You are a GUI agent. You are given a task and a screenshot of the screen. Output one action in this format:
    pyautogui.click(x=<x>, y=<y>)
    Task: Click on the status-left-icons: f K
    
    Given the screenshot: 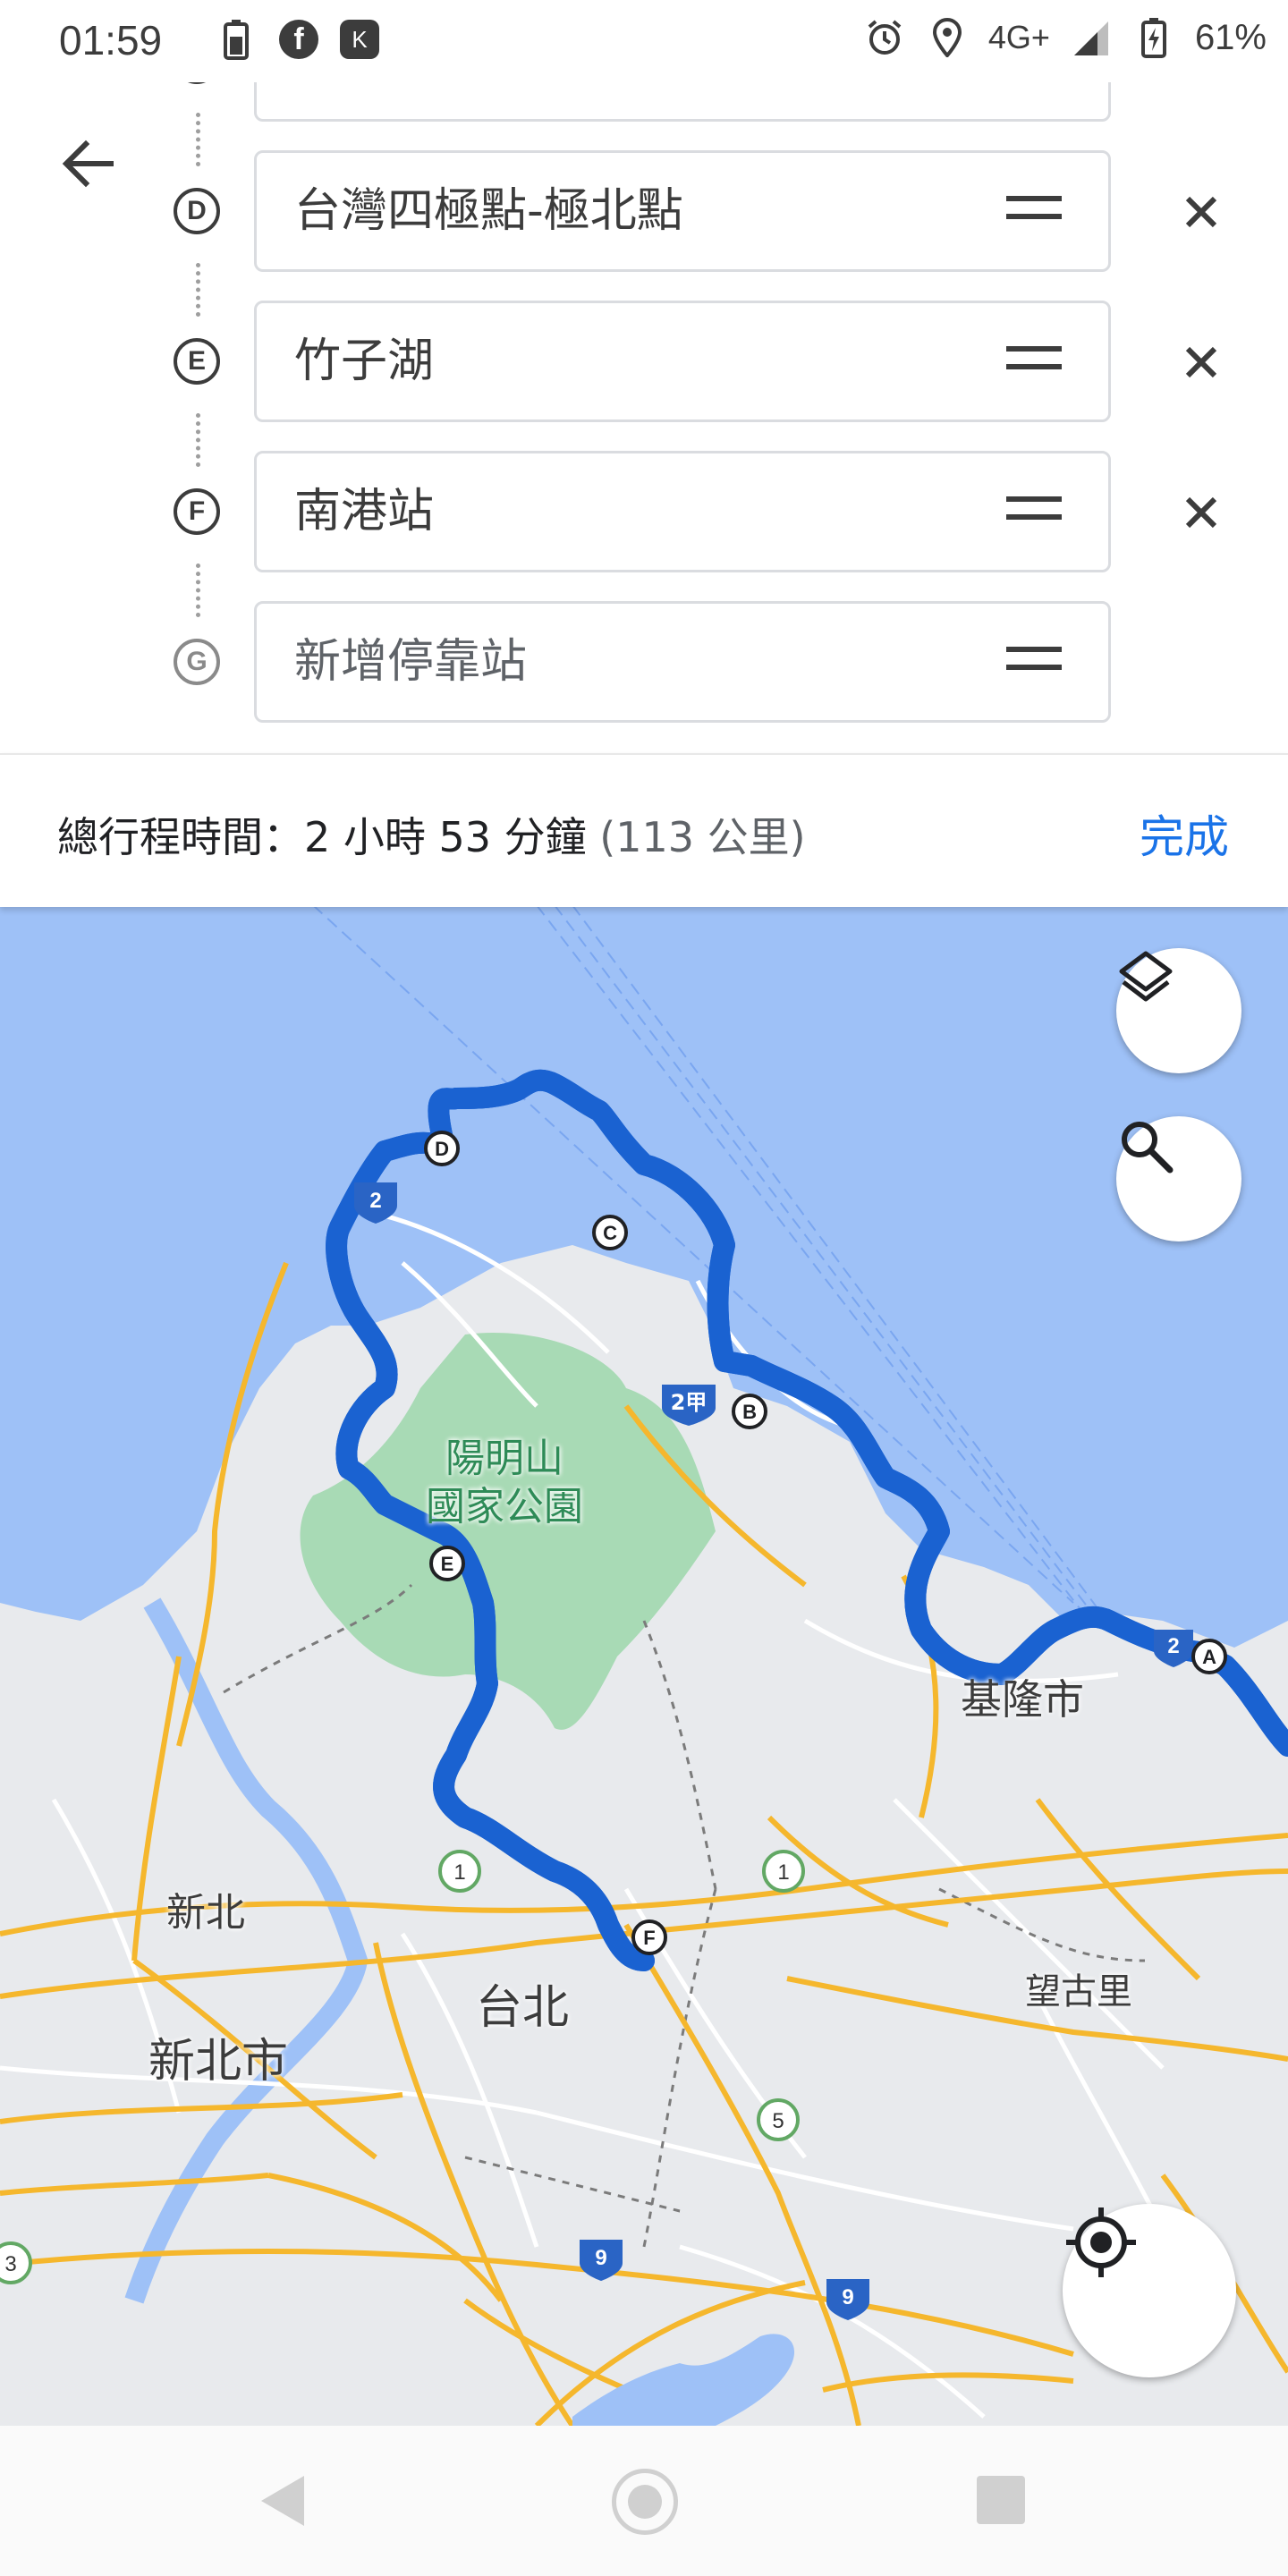 What is the action you would take?
    pyautogui.click(x=297, y=39)
    